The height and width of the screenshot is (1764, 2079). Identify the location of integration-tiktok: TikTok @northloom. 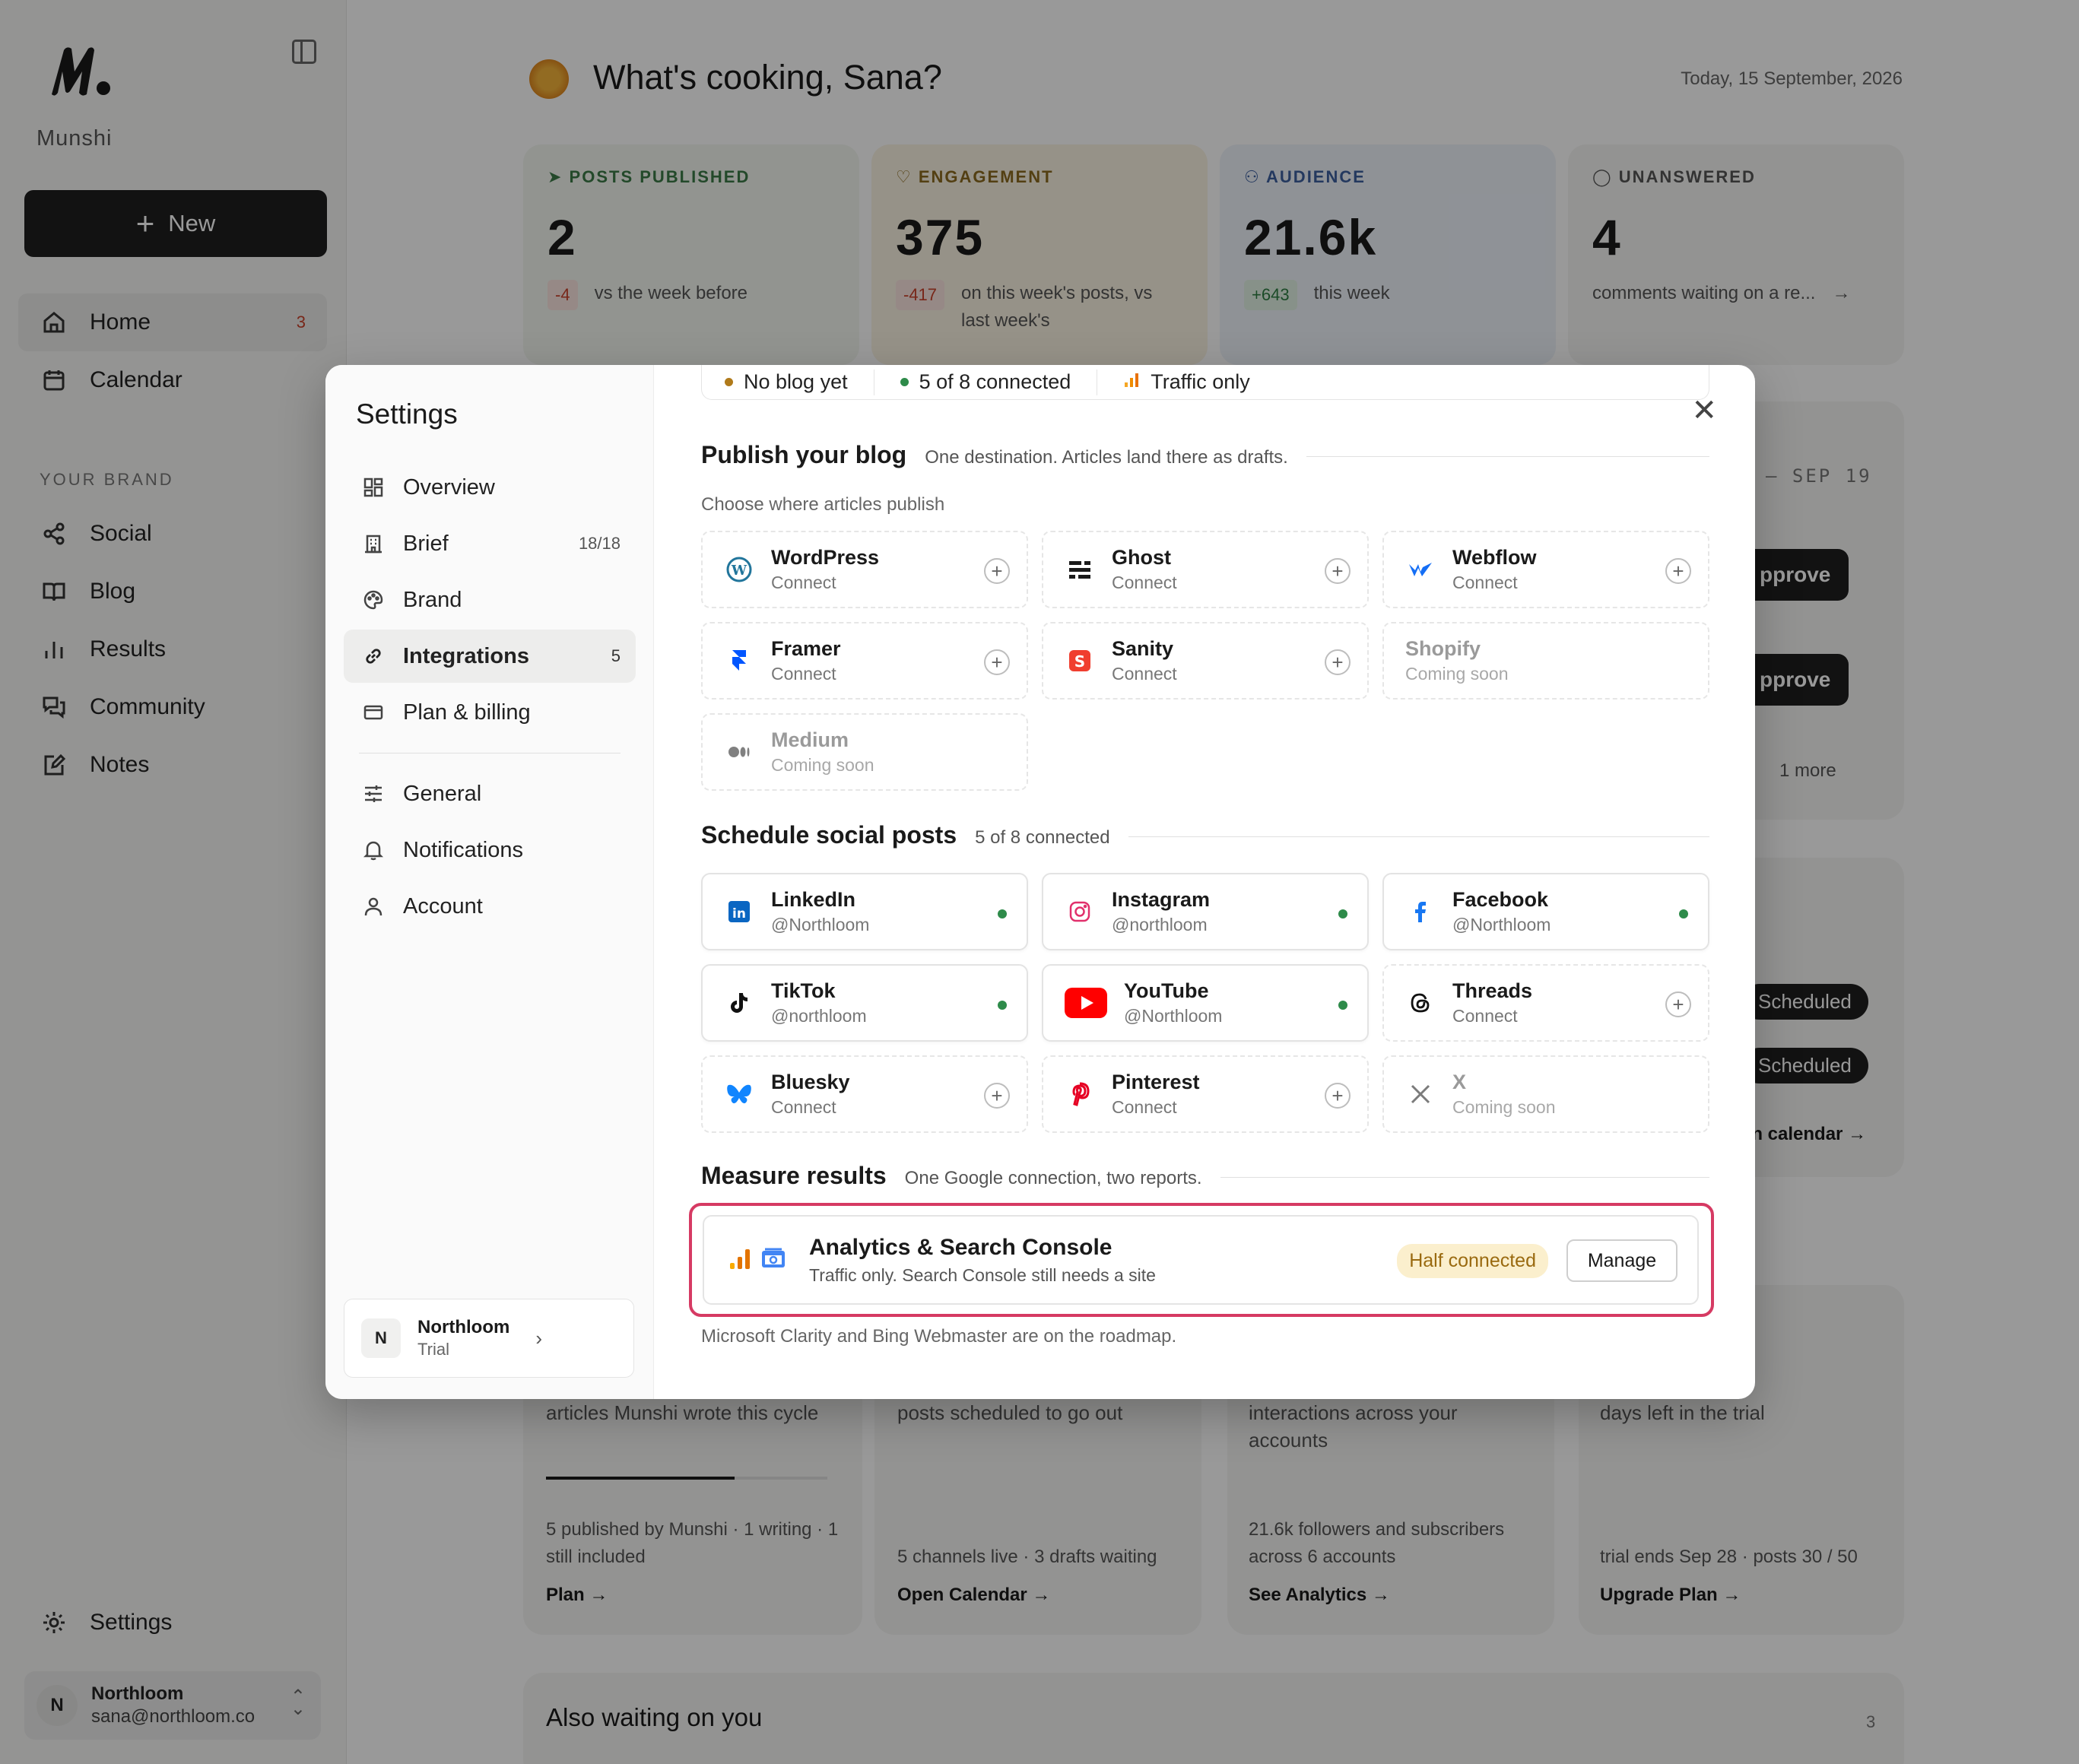
(864, 1003).